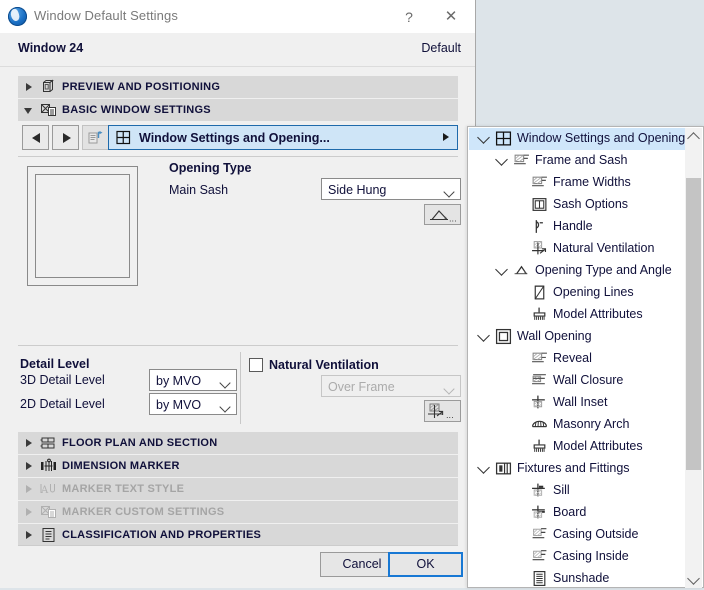 Image resolution: width=704 pixels, height=590 pixels. I want to click on tree-item-frame-and-sash: Frame and Sash, so click(578, 161).